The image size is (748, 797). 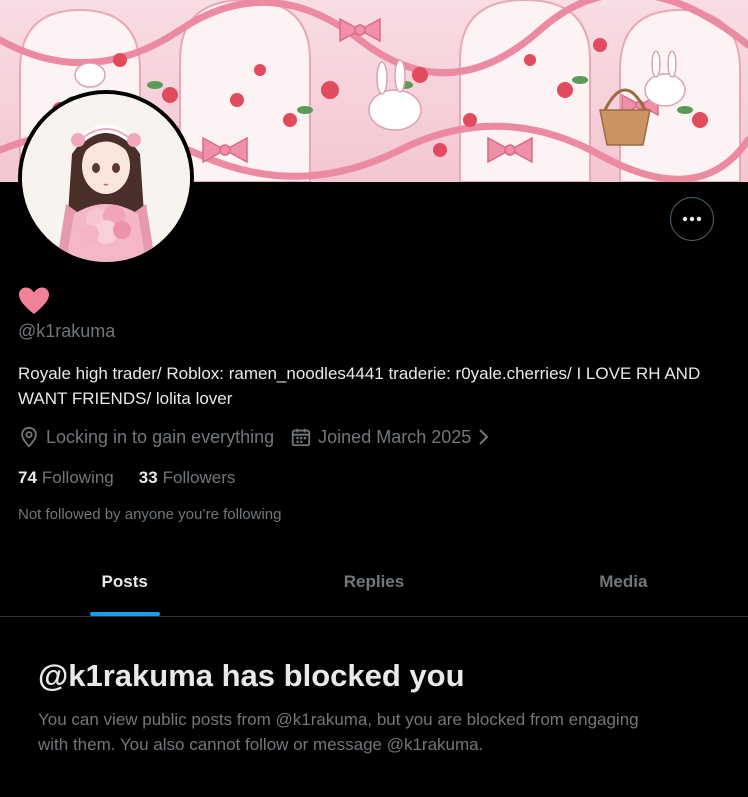 What do you see at coordinates (160, 436) in the screenshot?
I see `location-text: Locking in to gain everything` at bounding box center [160, 436].